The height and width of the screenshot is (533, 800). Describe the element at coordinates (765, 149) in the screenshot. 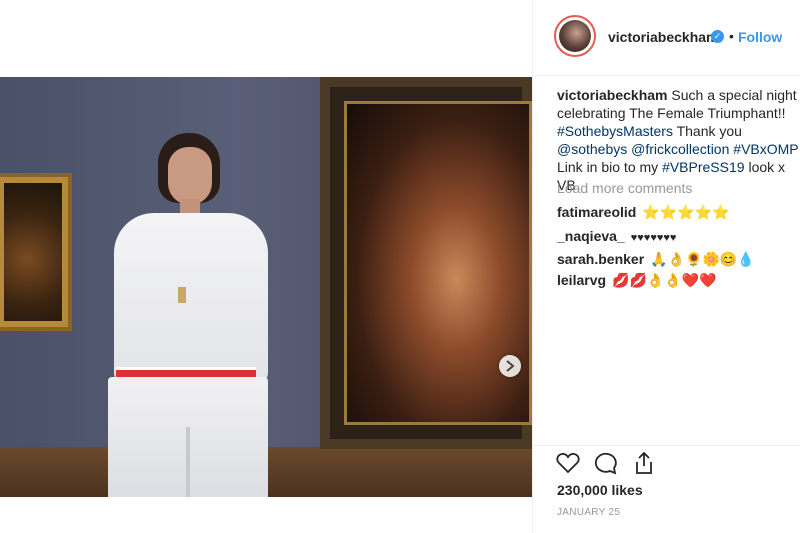

I see `hashtag-vbxomp: #VBxOMP` at that location.